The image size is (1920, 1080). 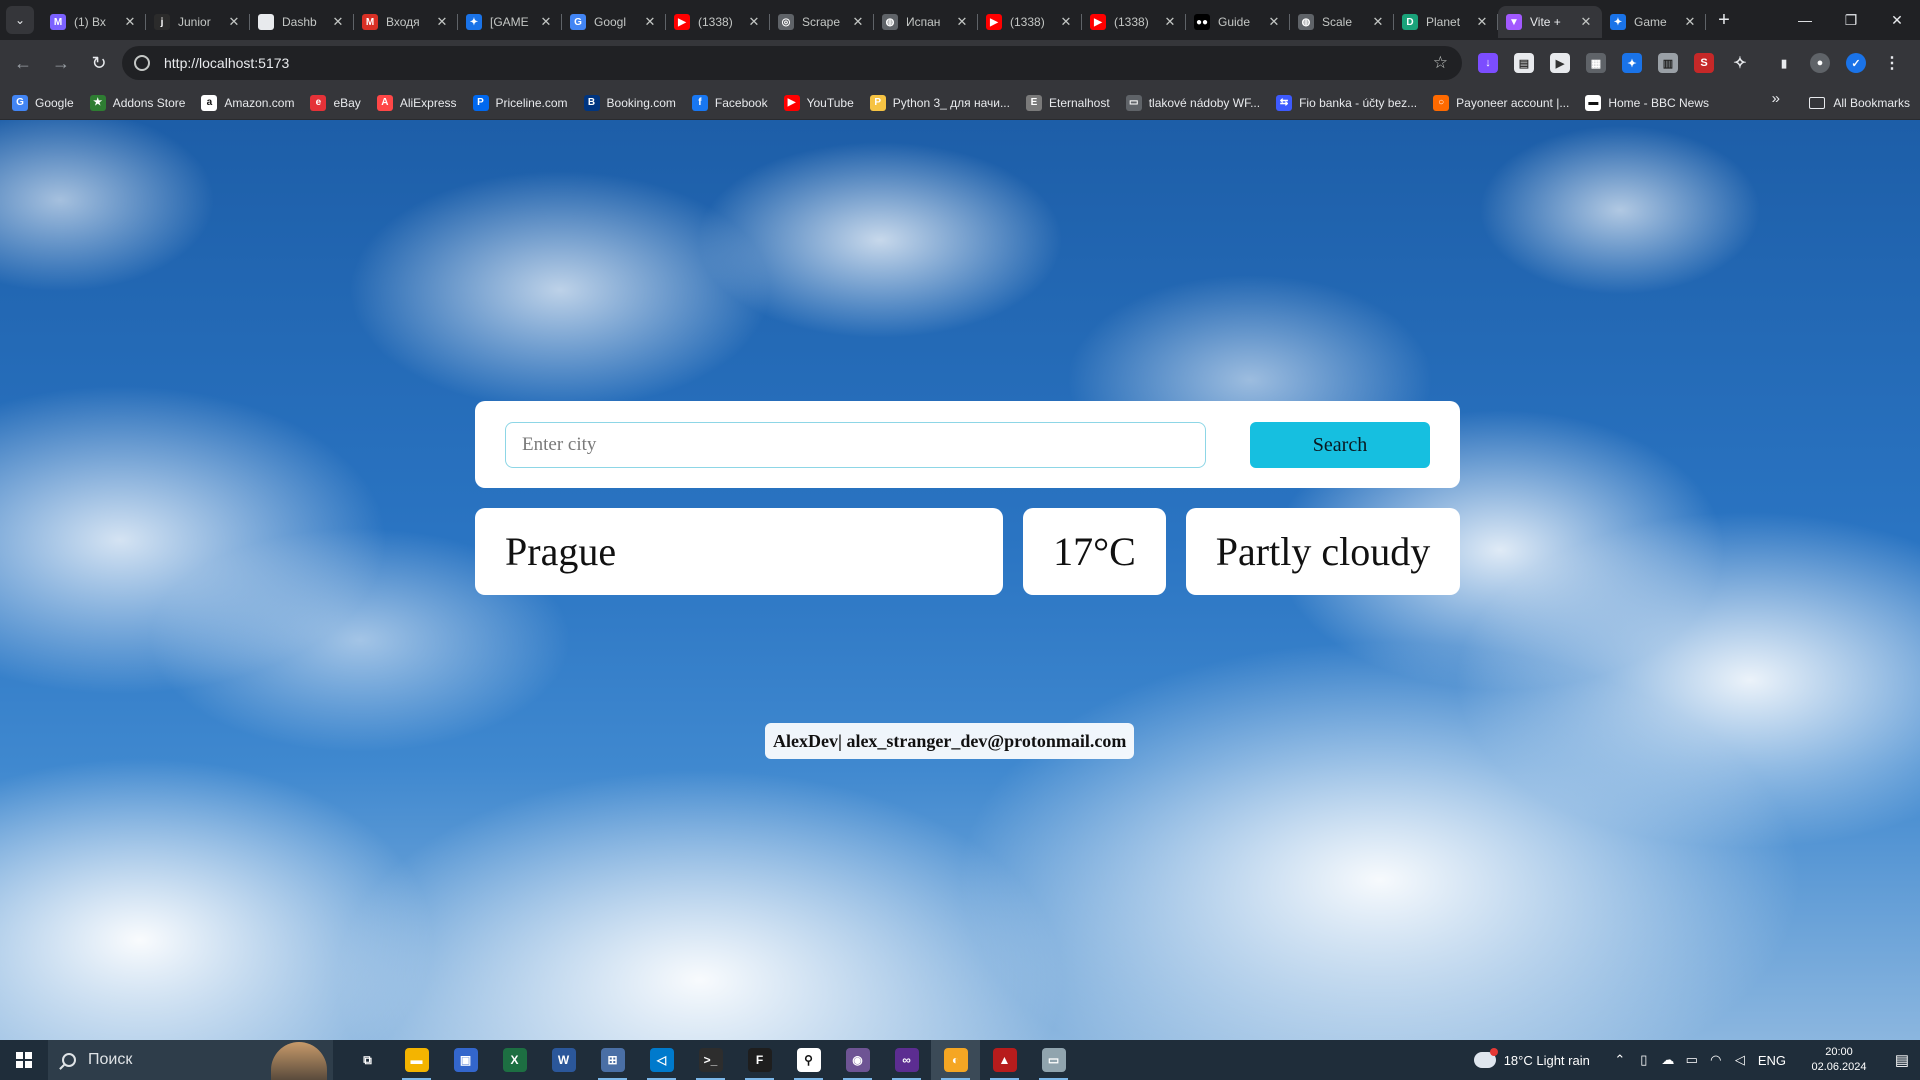 I want to click on browser-tab: ◍ Испан ✕, so click(x=926, y=22).